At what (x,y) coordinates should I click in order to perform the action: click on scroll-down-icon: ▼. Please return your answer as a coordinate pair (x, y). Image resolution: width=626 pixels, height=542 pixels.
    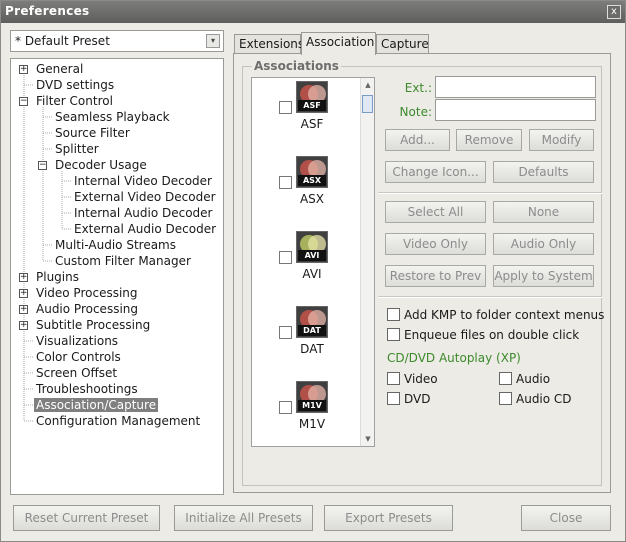
    Looking at the image, I should click on (367, 439).